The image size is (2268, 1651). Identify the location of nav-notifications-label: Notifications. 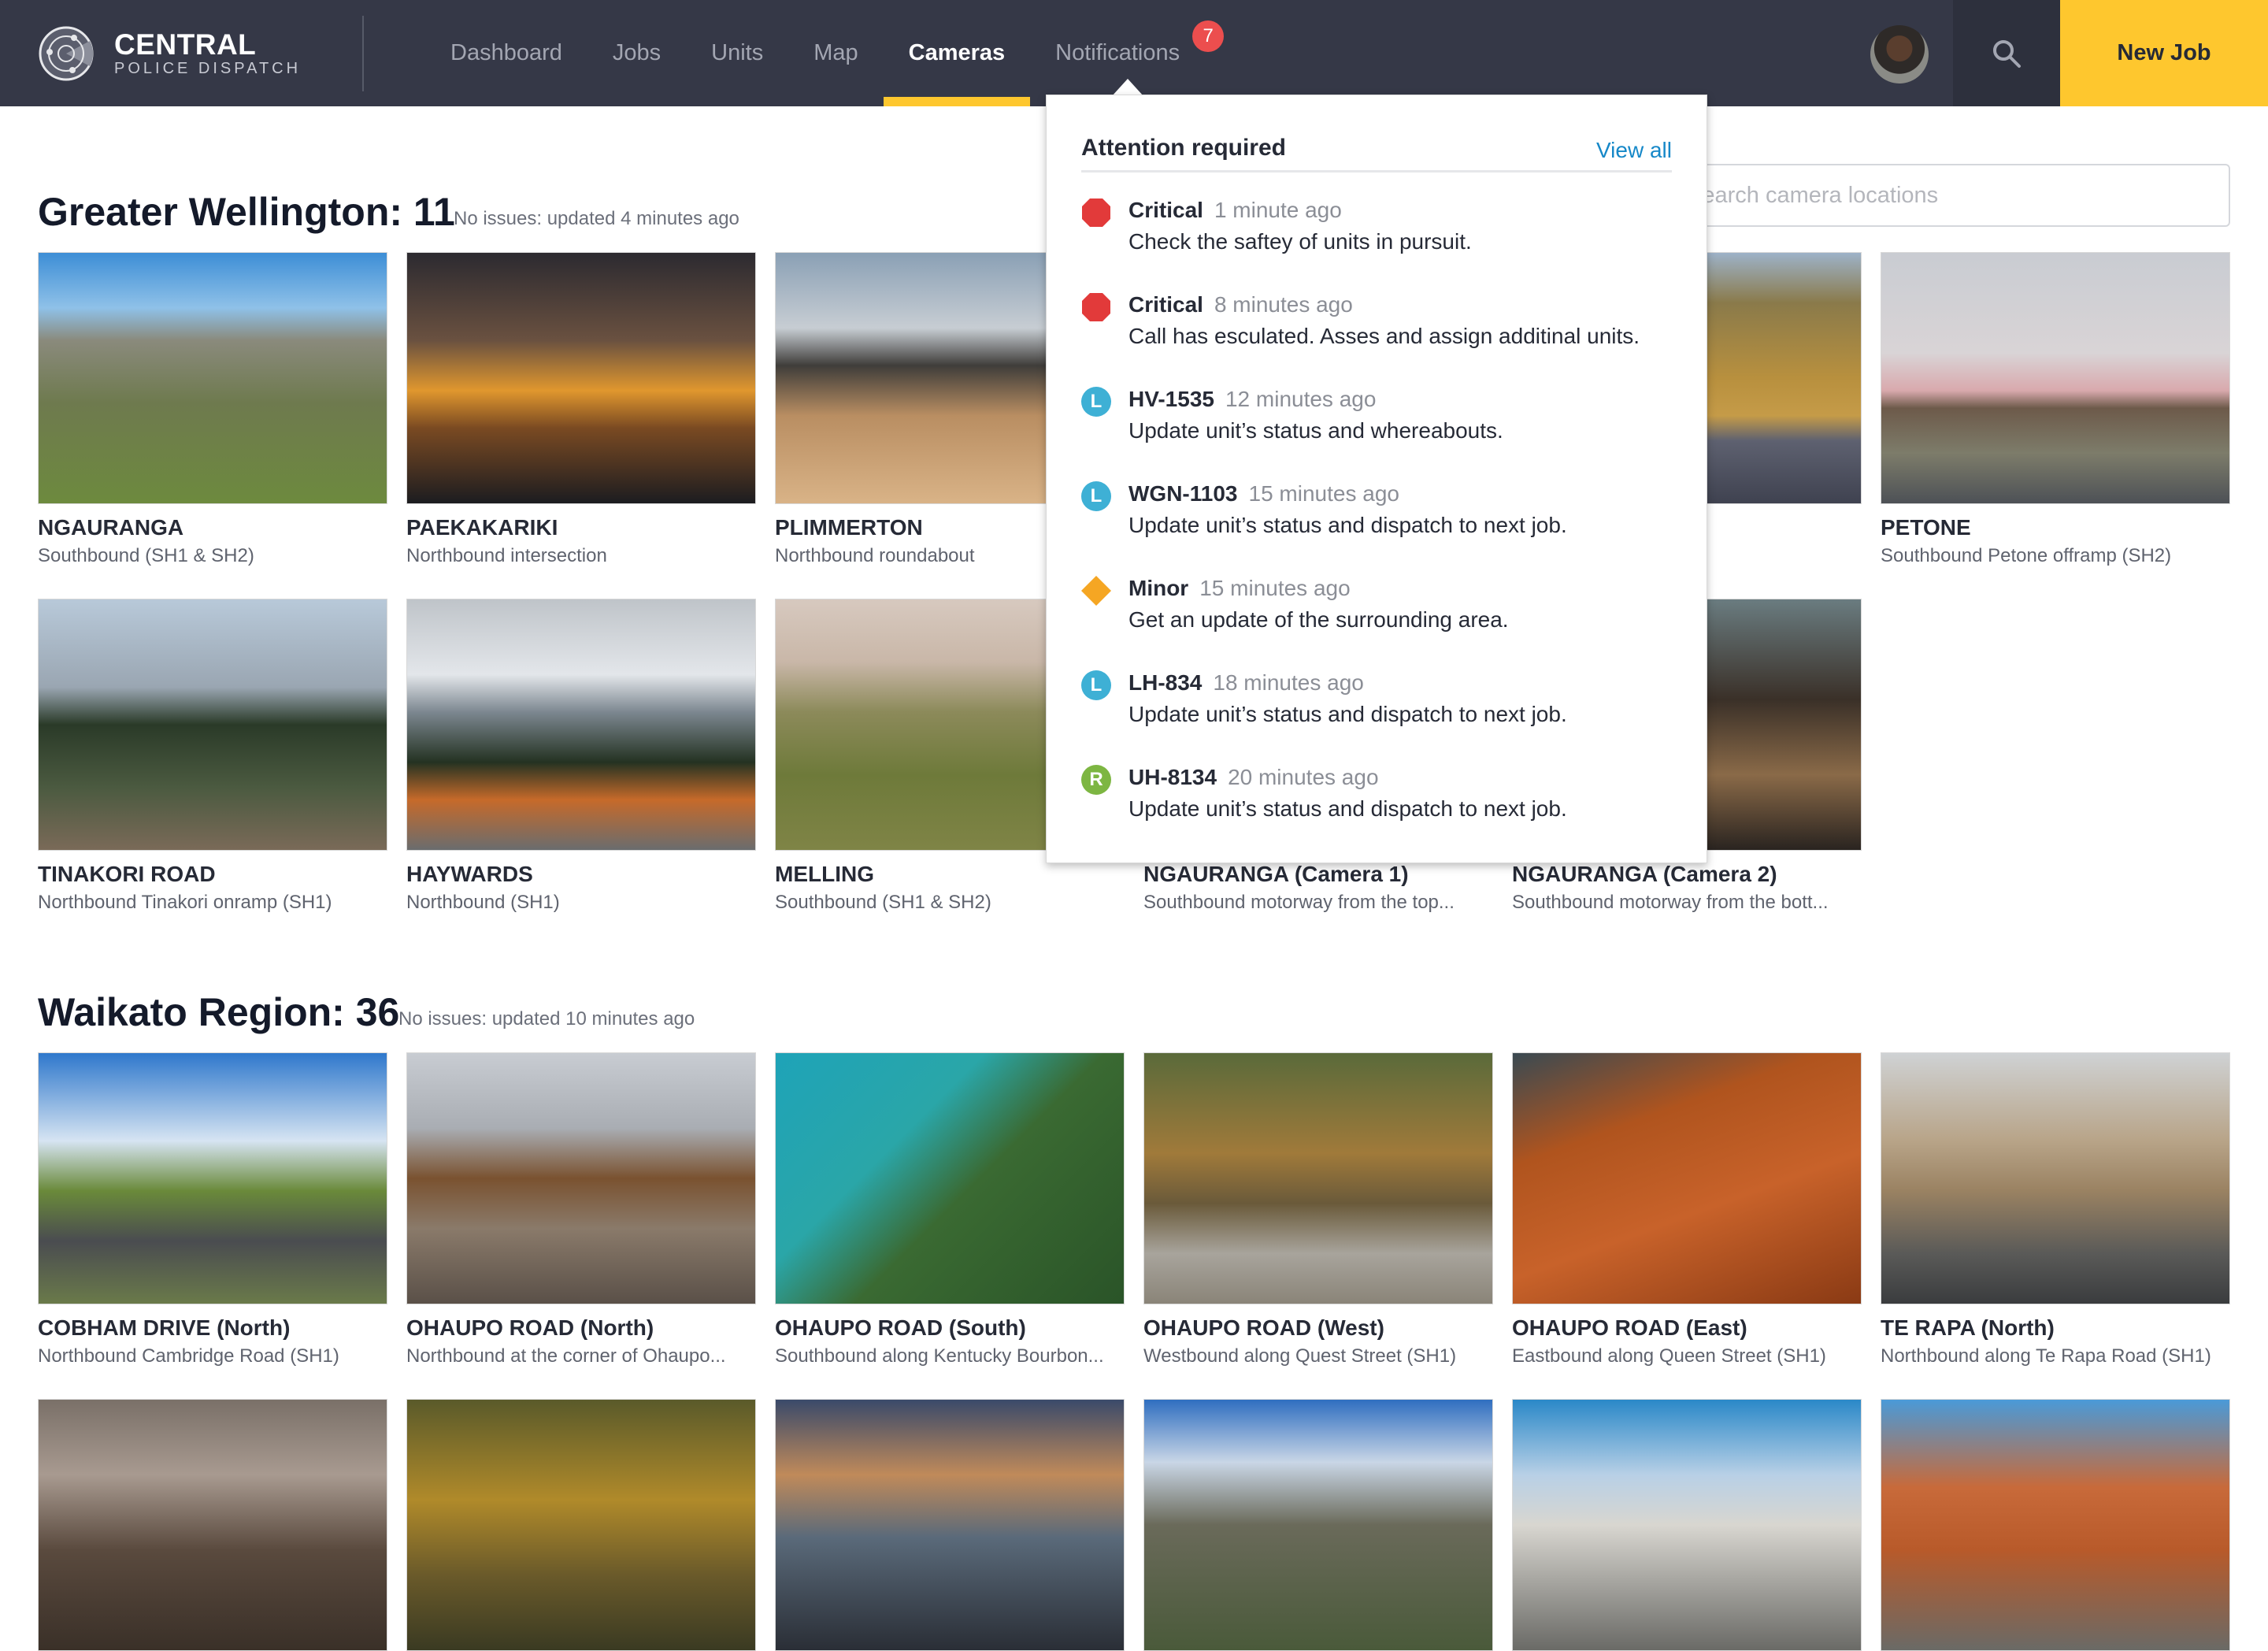
(1117, 52).